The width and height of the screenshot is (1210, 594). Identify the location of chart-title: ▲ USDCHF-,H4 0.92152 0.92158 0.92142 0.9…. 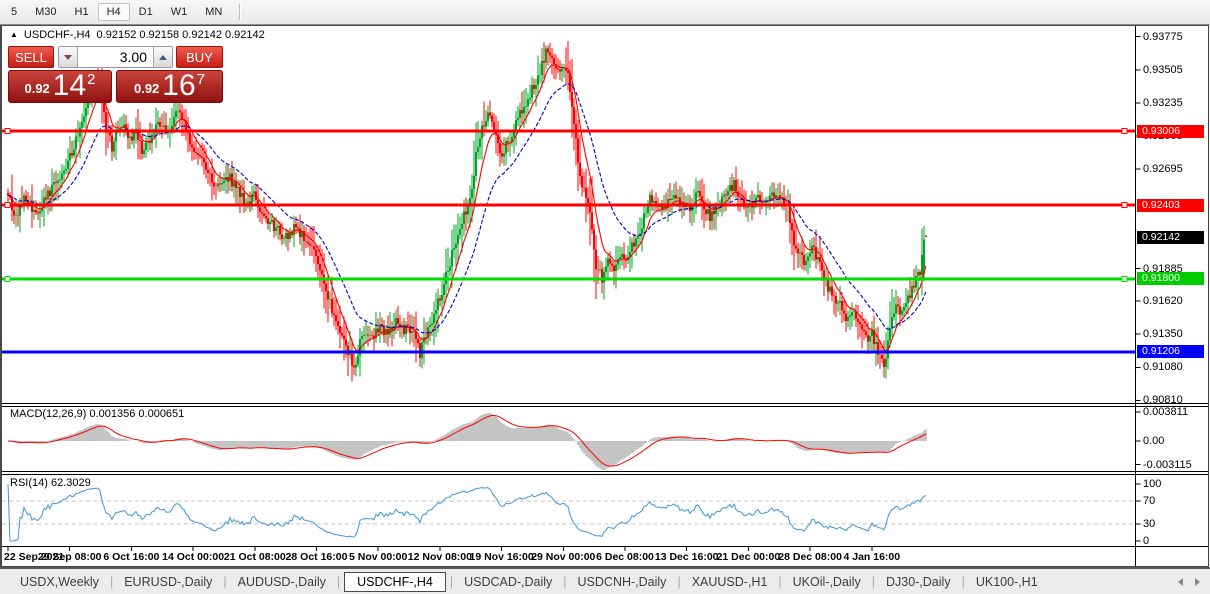
(137, 35).